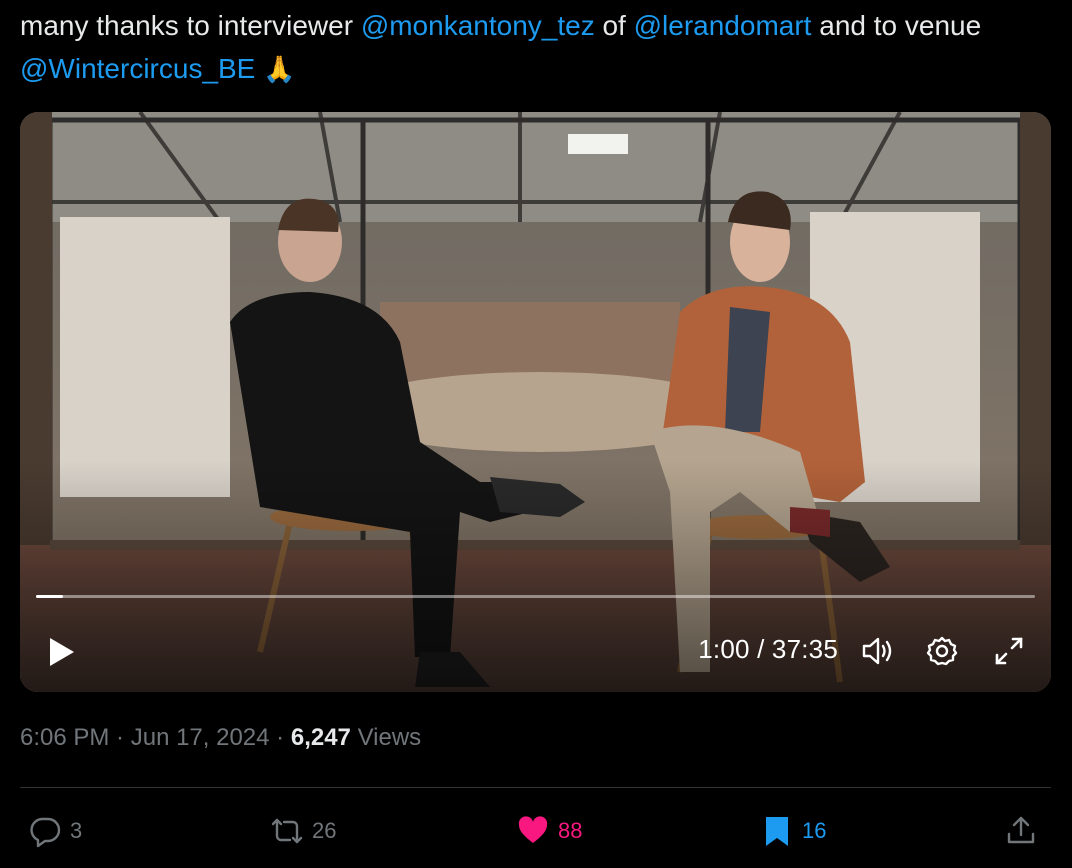 The height and width of the screenshot is (868, 1072). I want to click on like-button: 88, so click(549, 831).